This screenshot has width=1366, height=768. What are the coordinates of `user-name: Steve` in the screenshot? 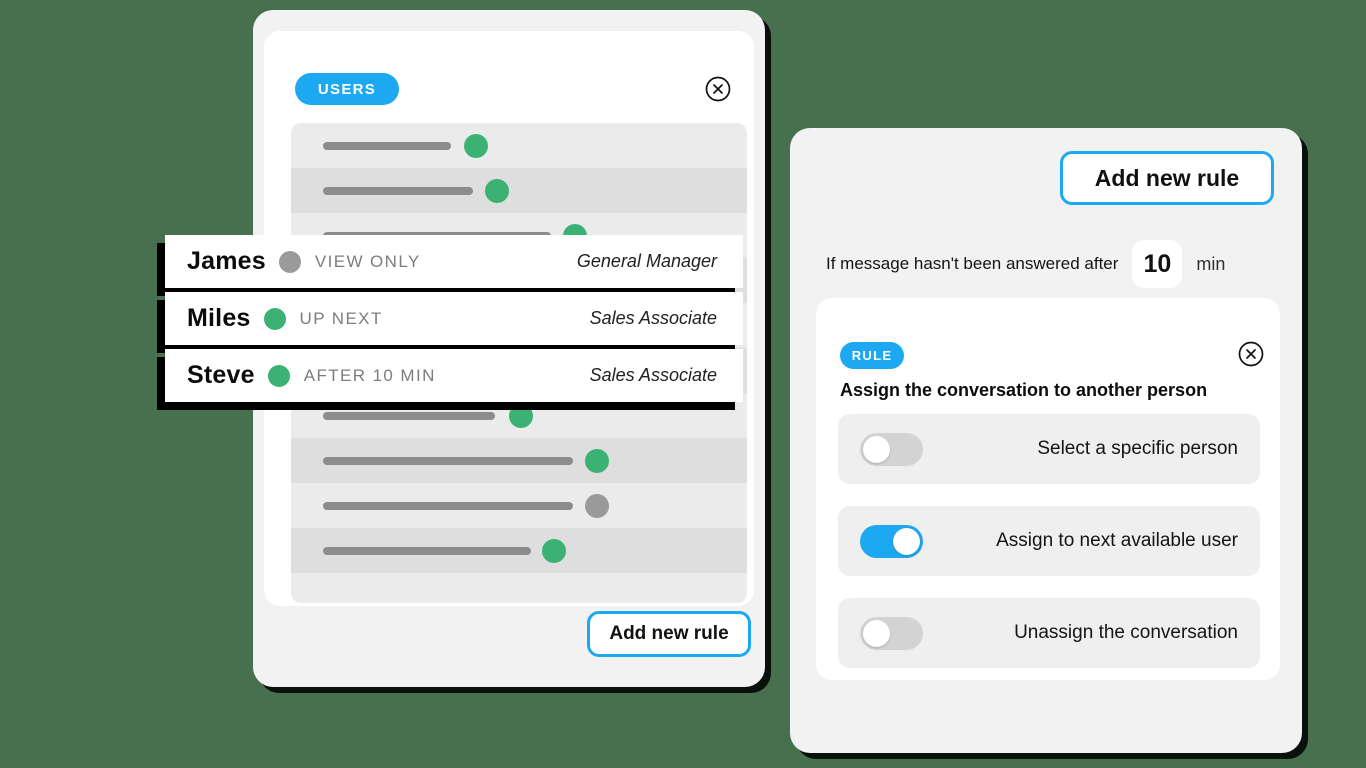 It's located at (221, 375).